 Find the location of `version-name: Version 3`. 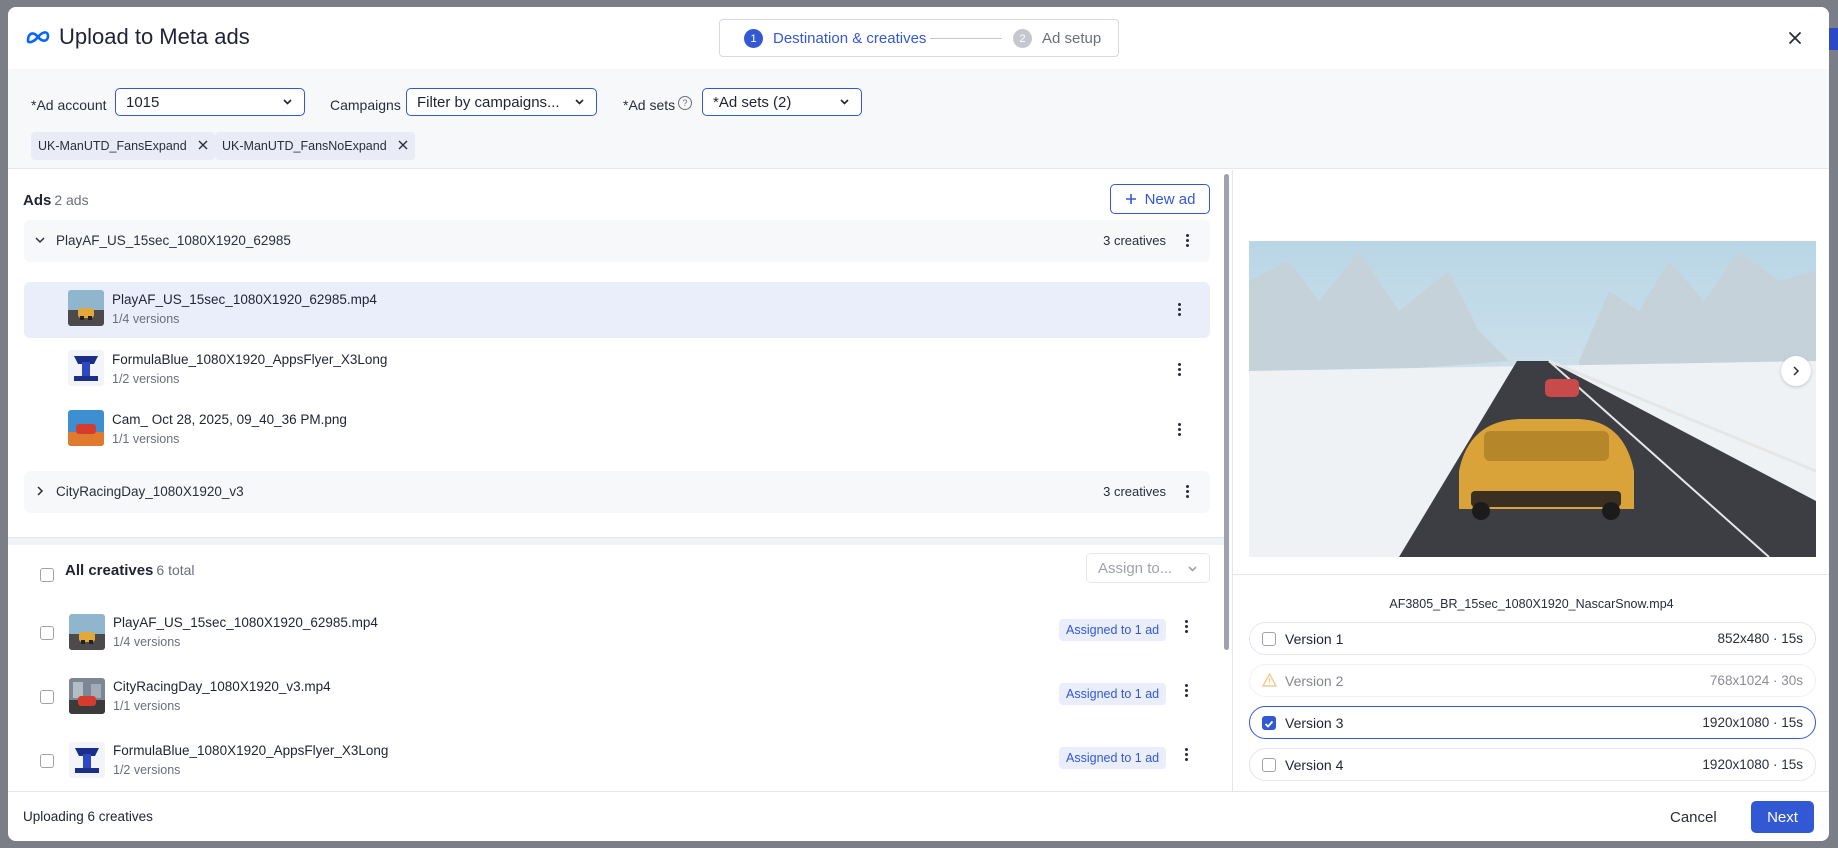

version-name: Version 3 is located at coordinates (1314, 723).